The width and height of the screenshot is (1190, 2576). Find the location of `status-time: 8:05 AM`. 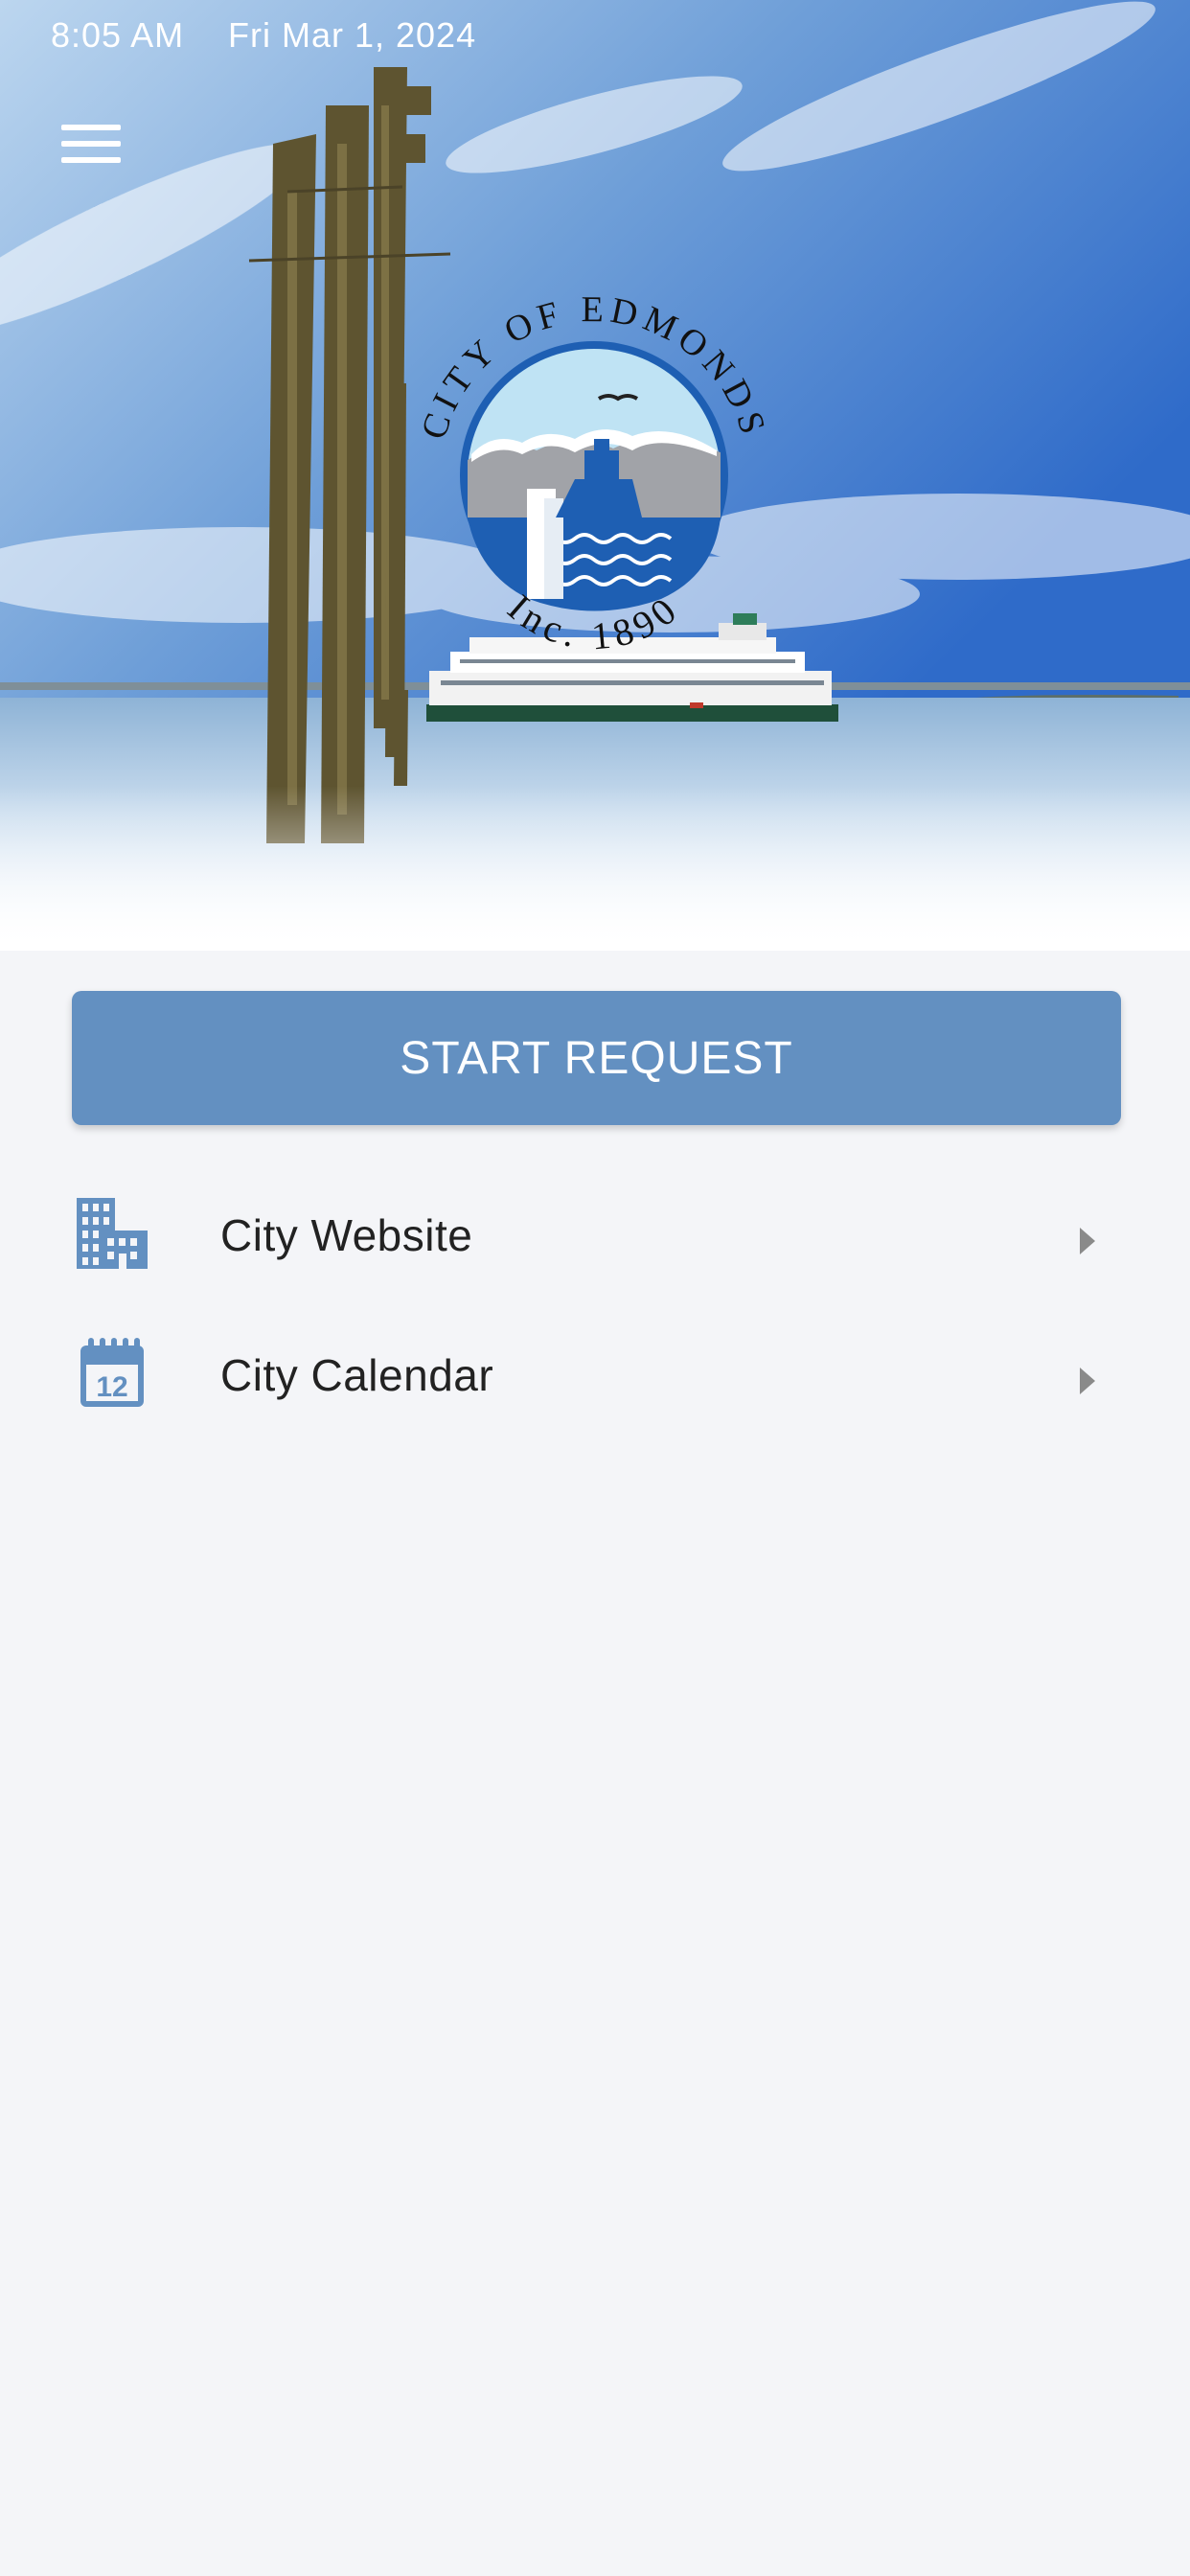

status-time: 8:05 AM is located at coordinates (118, 35).